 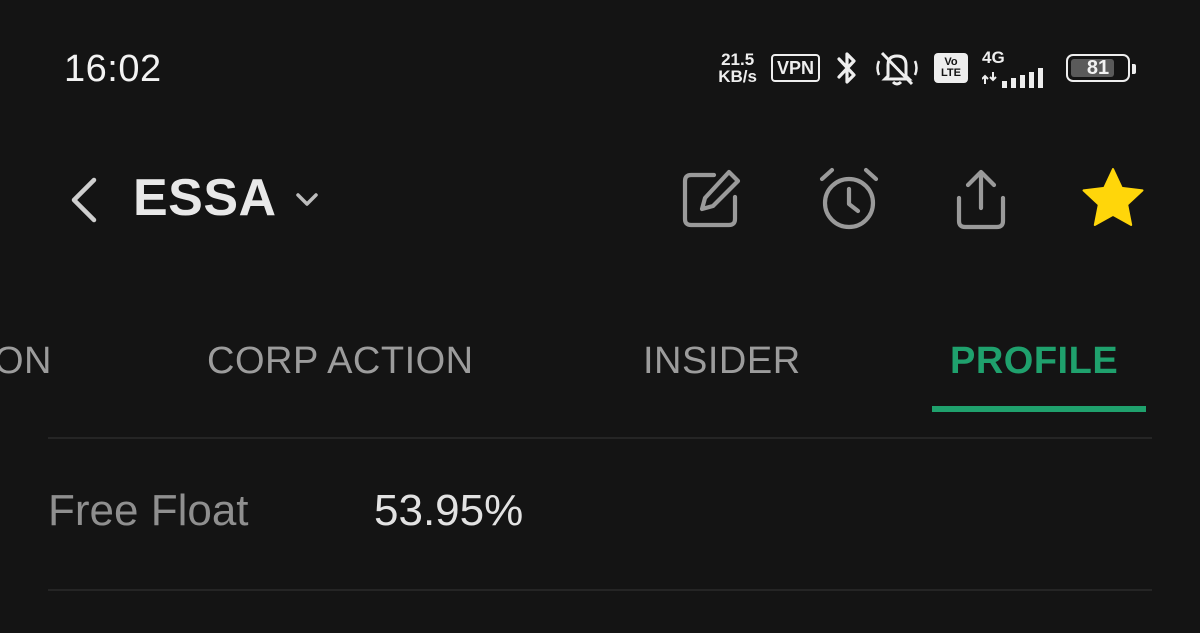 I want to click on edit-note-button, so click(x=711, y=199).